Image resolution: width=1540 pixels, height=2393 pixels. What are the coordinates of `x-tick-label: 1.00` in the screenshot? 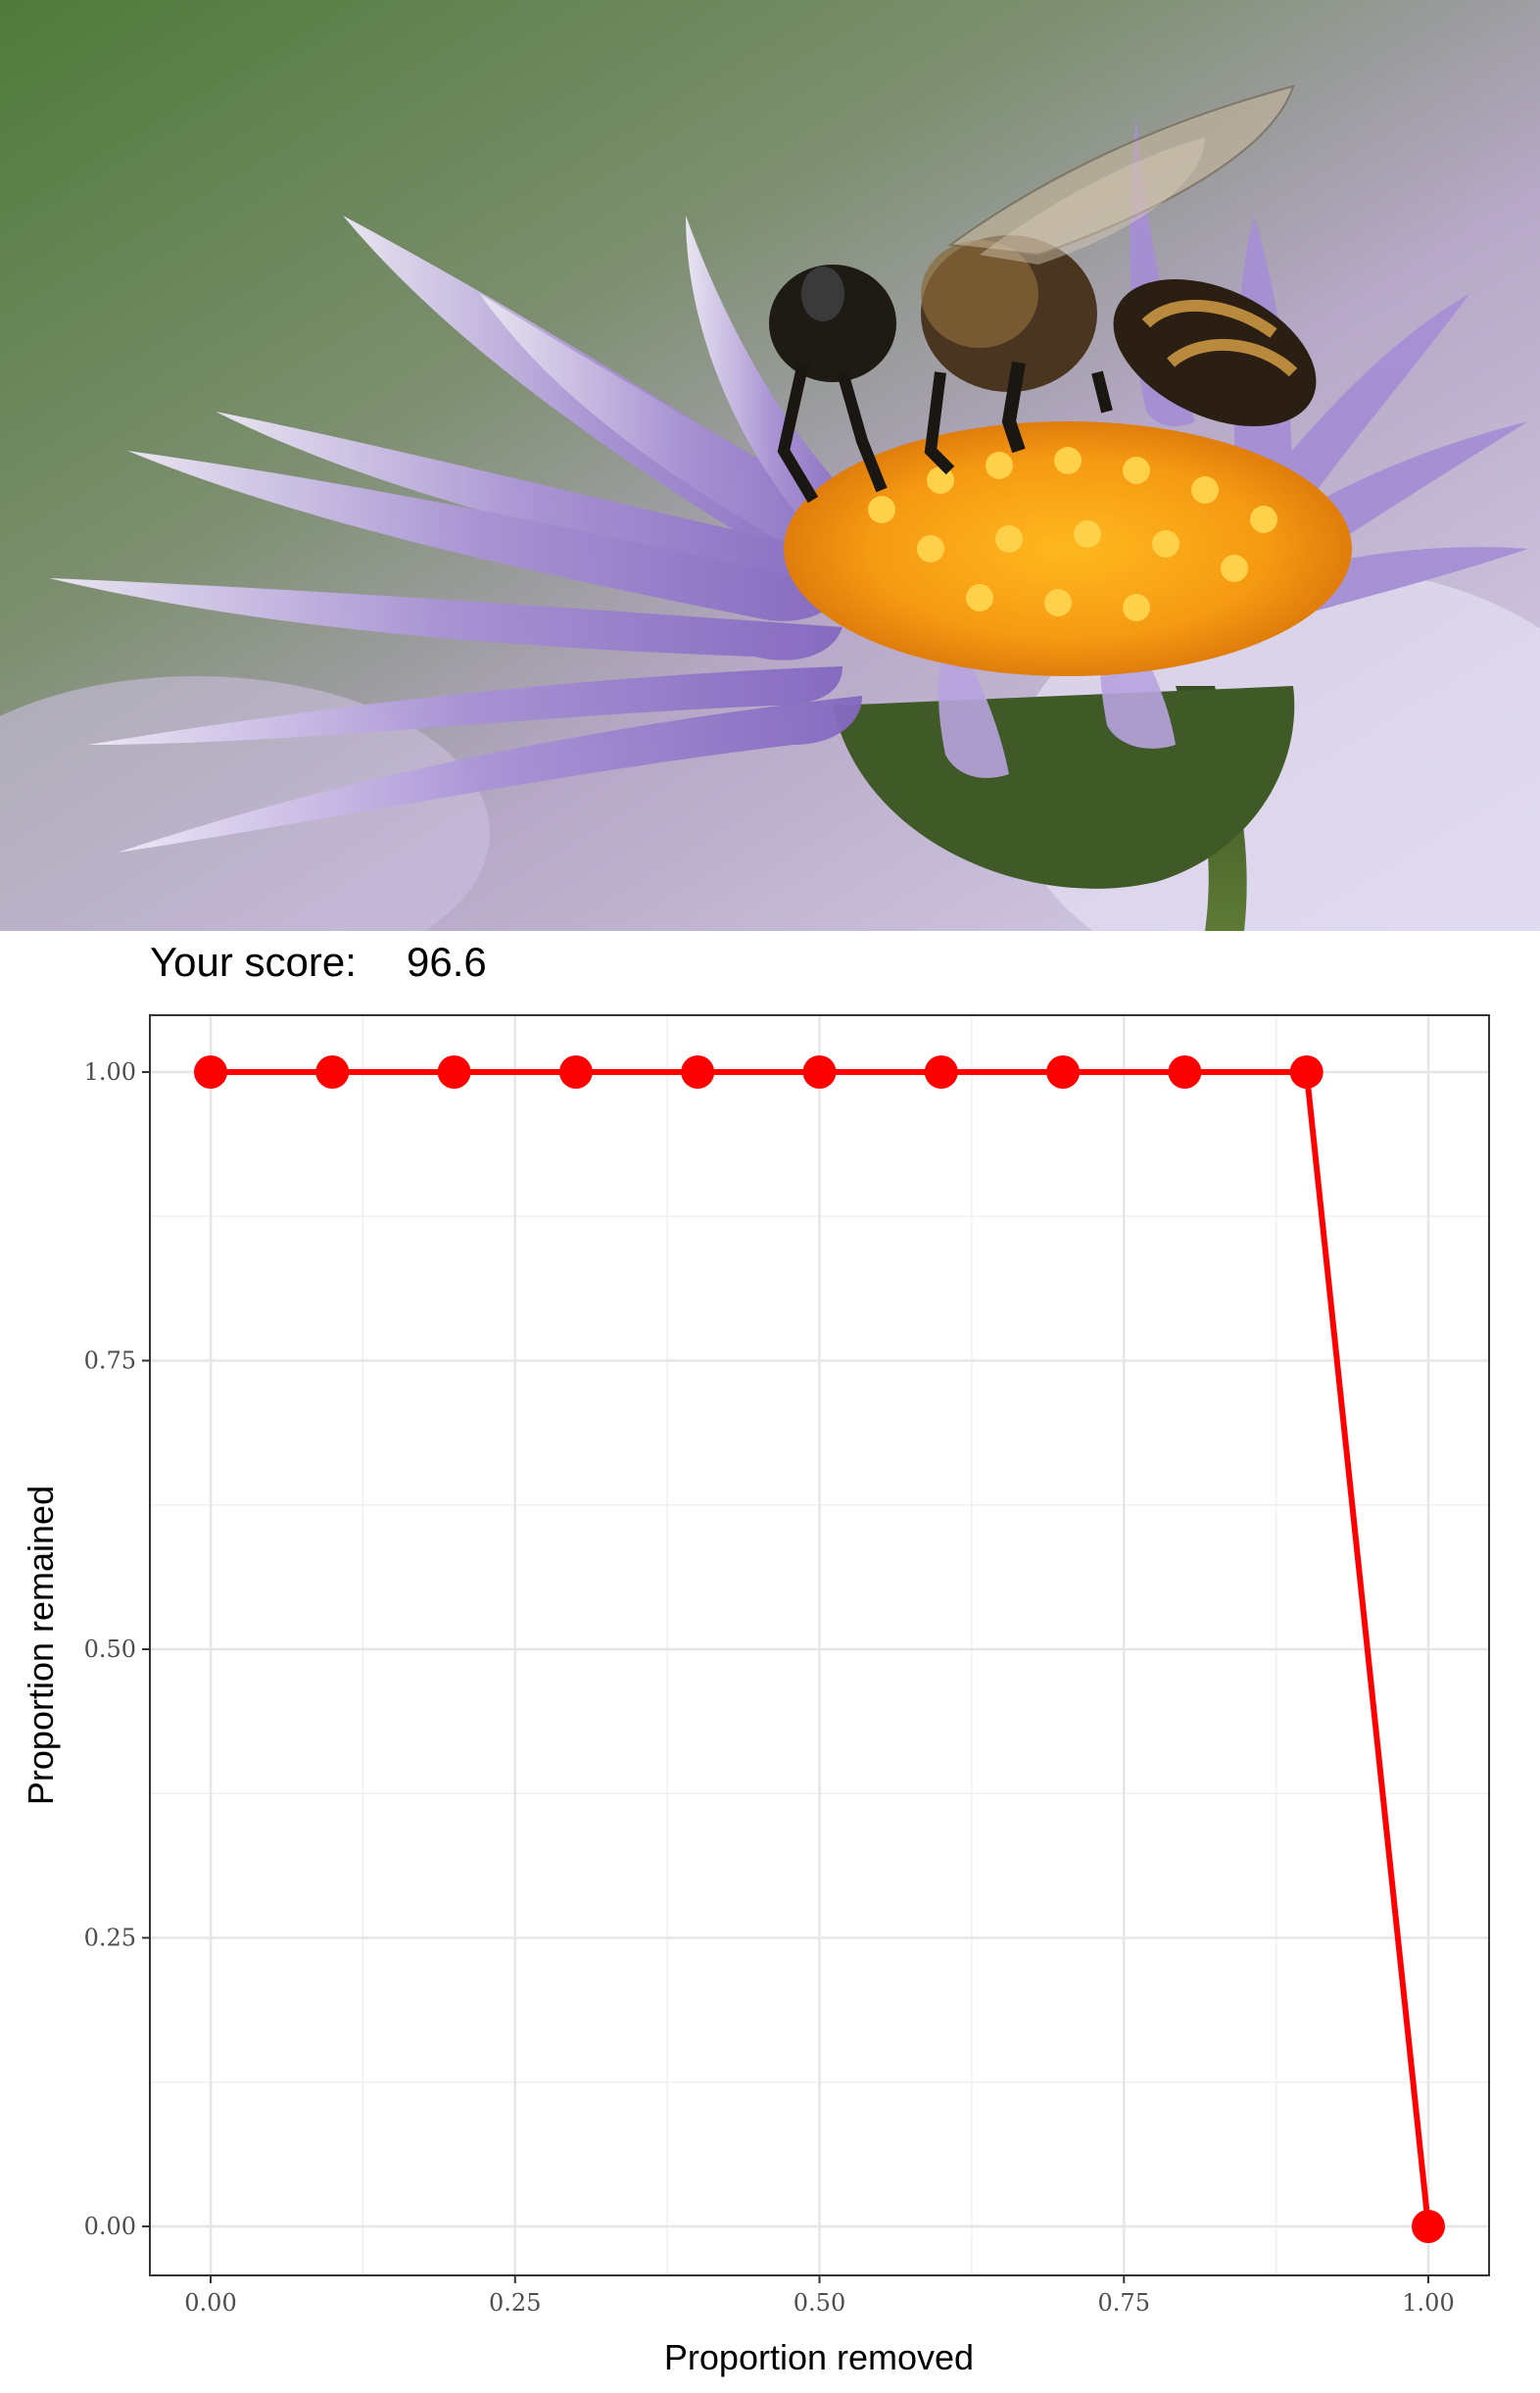 It's located at (1428, 2303).